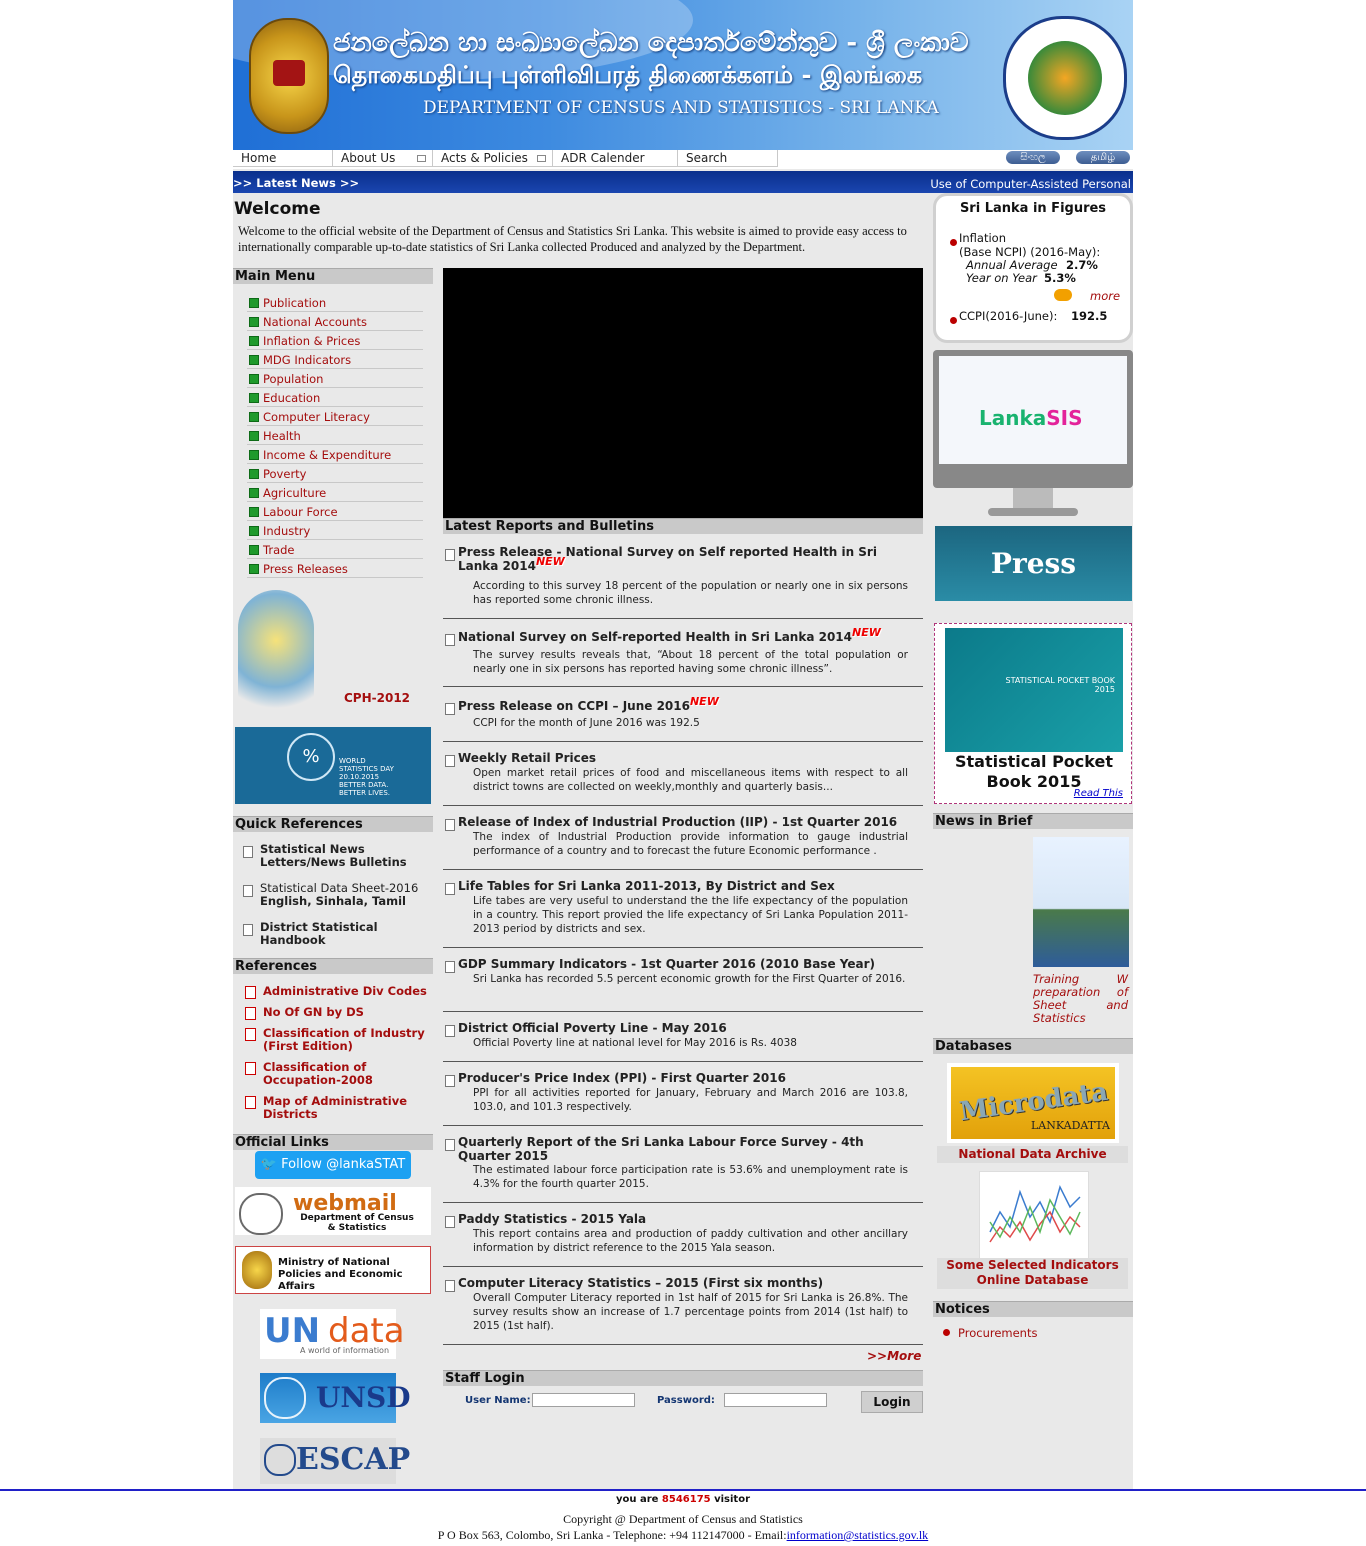 Image resolution: width=1366 pixels, height=1546 pixels. I want to click on menu-item-label: Press Releases, so click(305, 569).